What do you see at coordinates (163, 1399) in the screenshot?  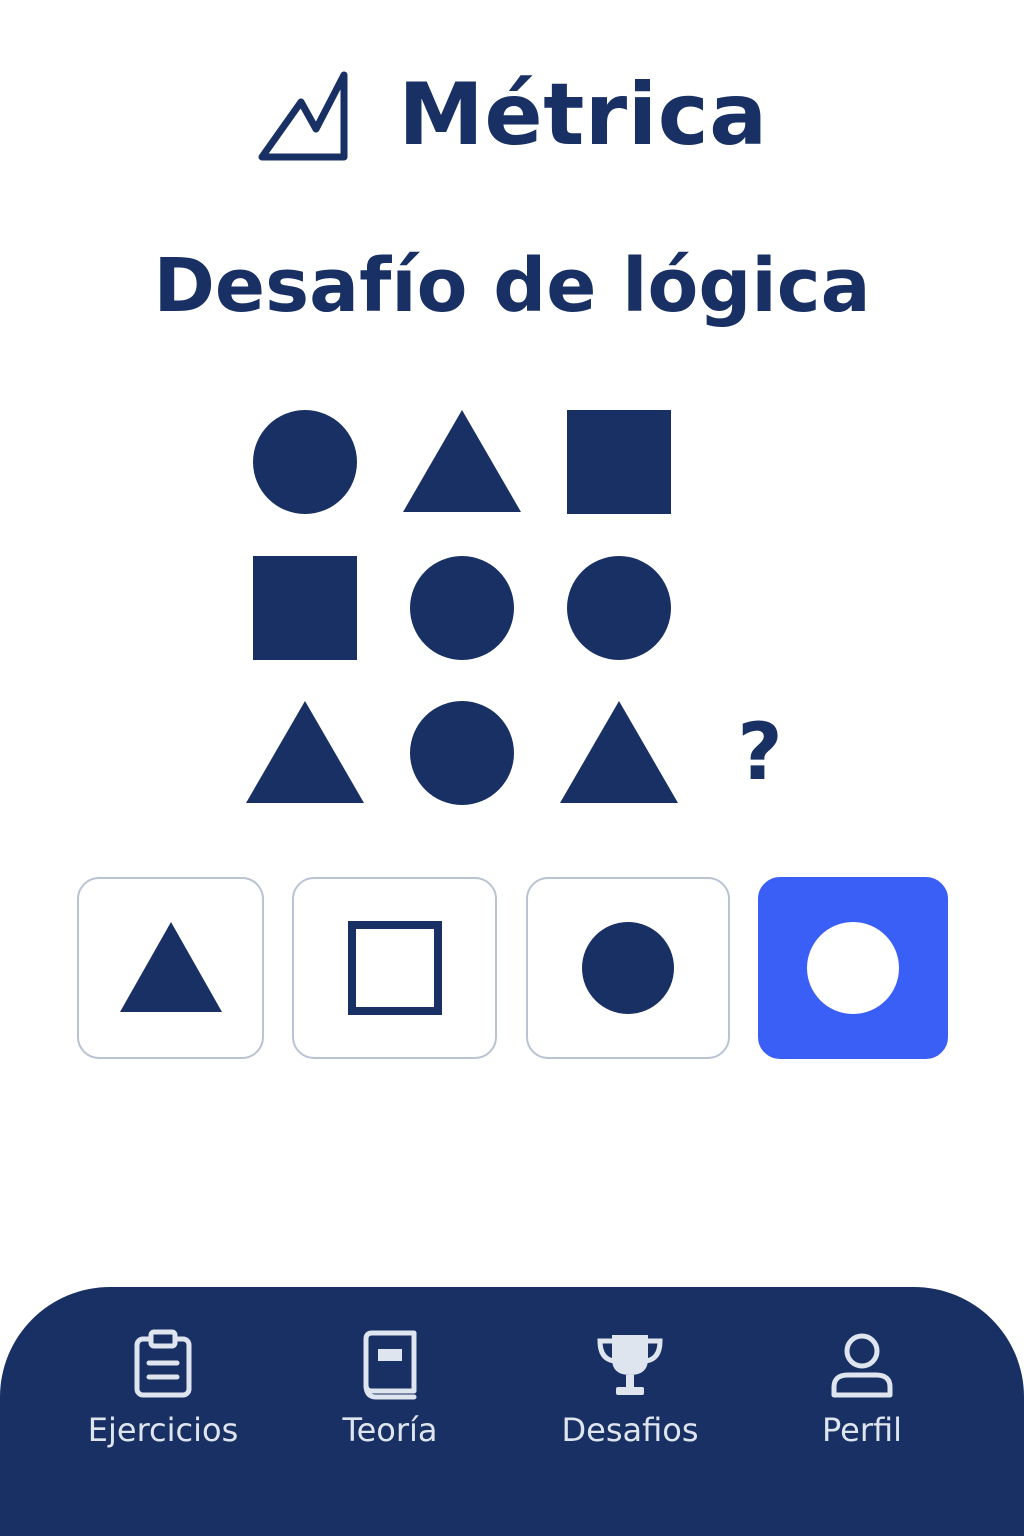 I see `nav-item-ejercicios: Ejercicios` at bounding box center [163, 1399].